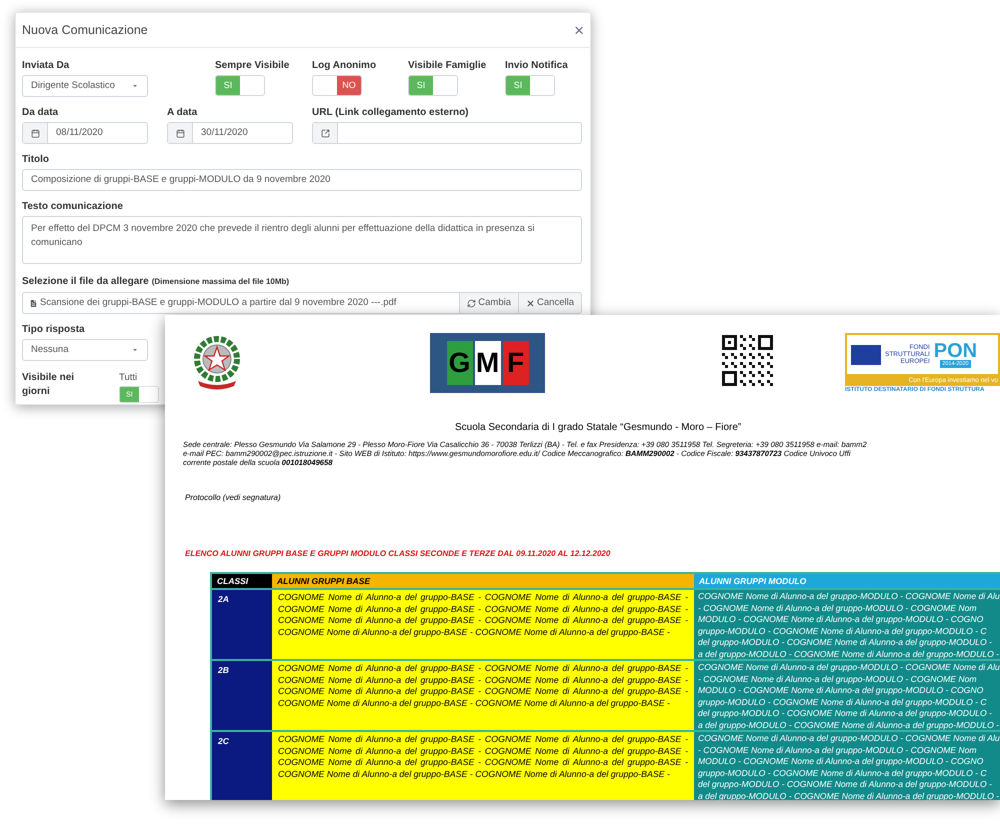 The height and width of the screenshot is (836, 1000). What do you see at coordinates (36, 160) in the screenshot?
I see `field-label: Titolo` at bounding box center [36, 160].